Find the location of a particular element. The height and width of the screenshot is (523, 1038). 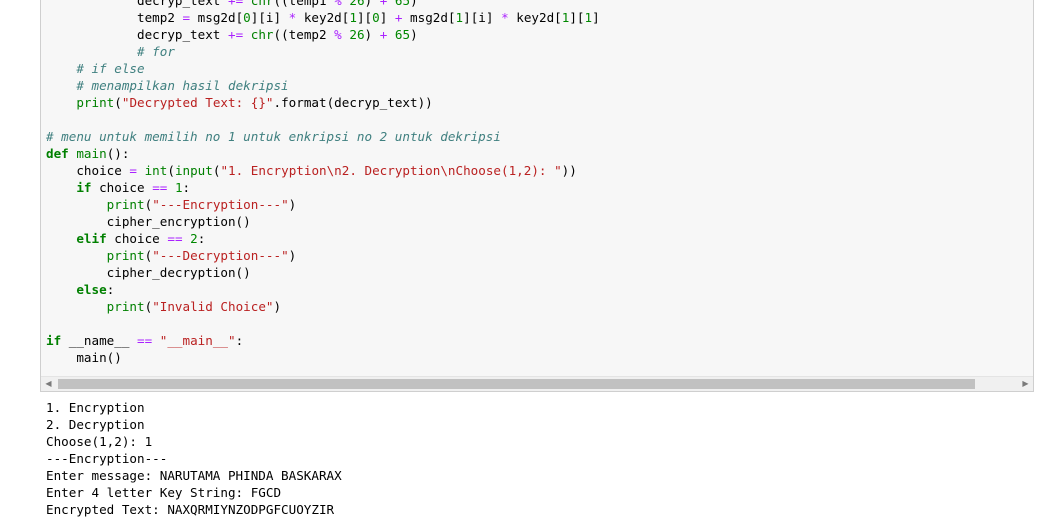

code-token: elif is located at coordinates (91, 238).